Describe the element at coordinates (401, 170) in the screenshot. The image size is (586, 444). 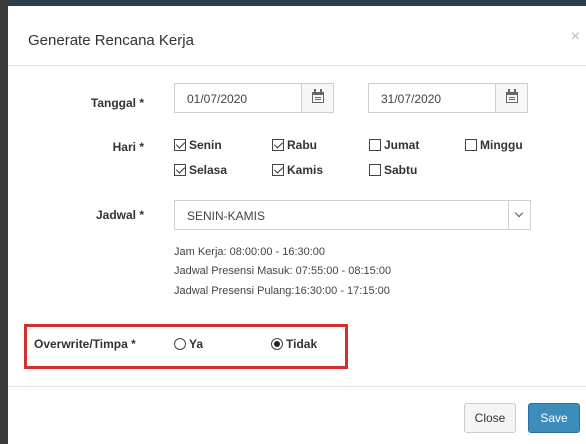
I see `day-label: Sabtu` at that location.